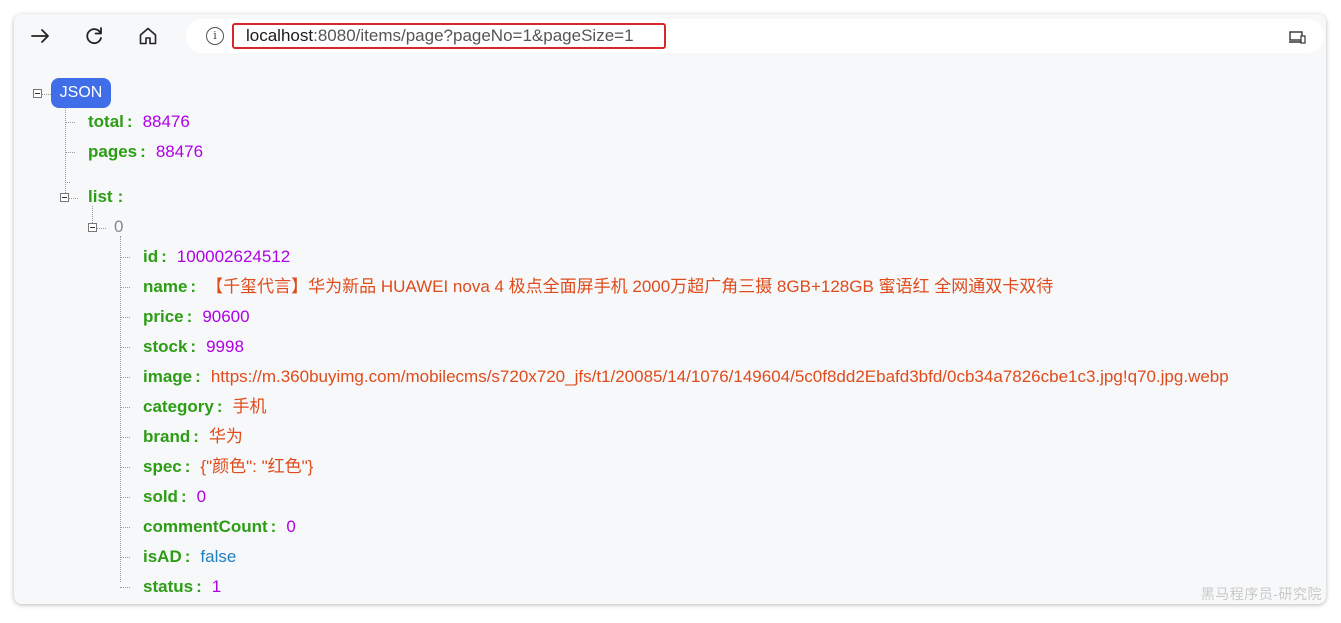 The width and height of the screenshot is (1341, 623). I want to click on json-row: spec: {"颜色": "红色"}, so click(228, 466).